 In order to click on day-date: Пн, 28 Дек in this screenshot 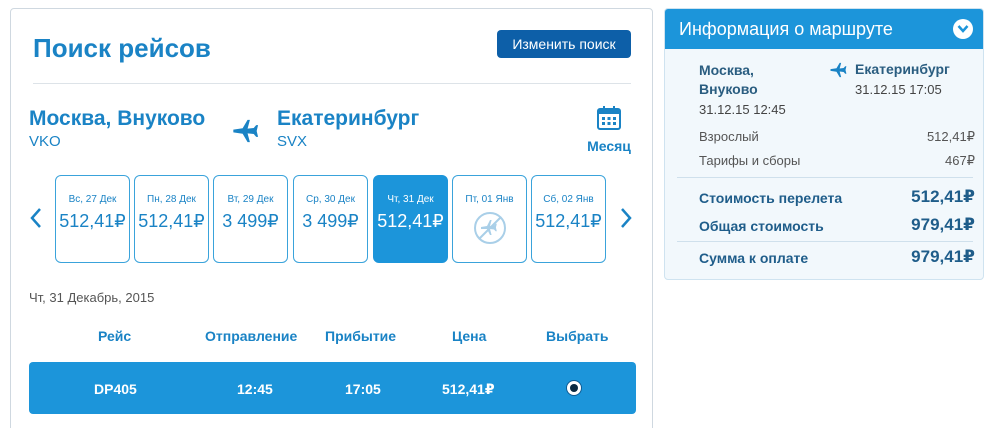, I will do `click(171, 199)`.